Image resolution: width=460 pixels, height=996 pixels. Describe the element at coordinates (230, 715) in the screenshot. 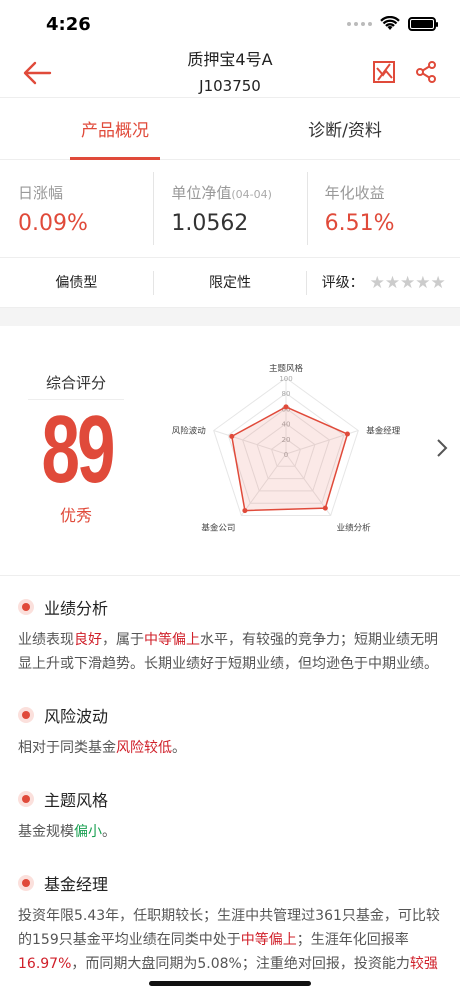

I see `section-header: 风险波动` at that location.